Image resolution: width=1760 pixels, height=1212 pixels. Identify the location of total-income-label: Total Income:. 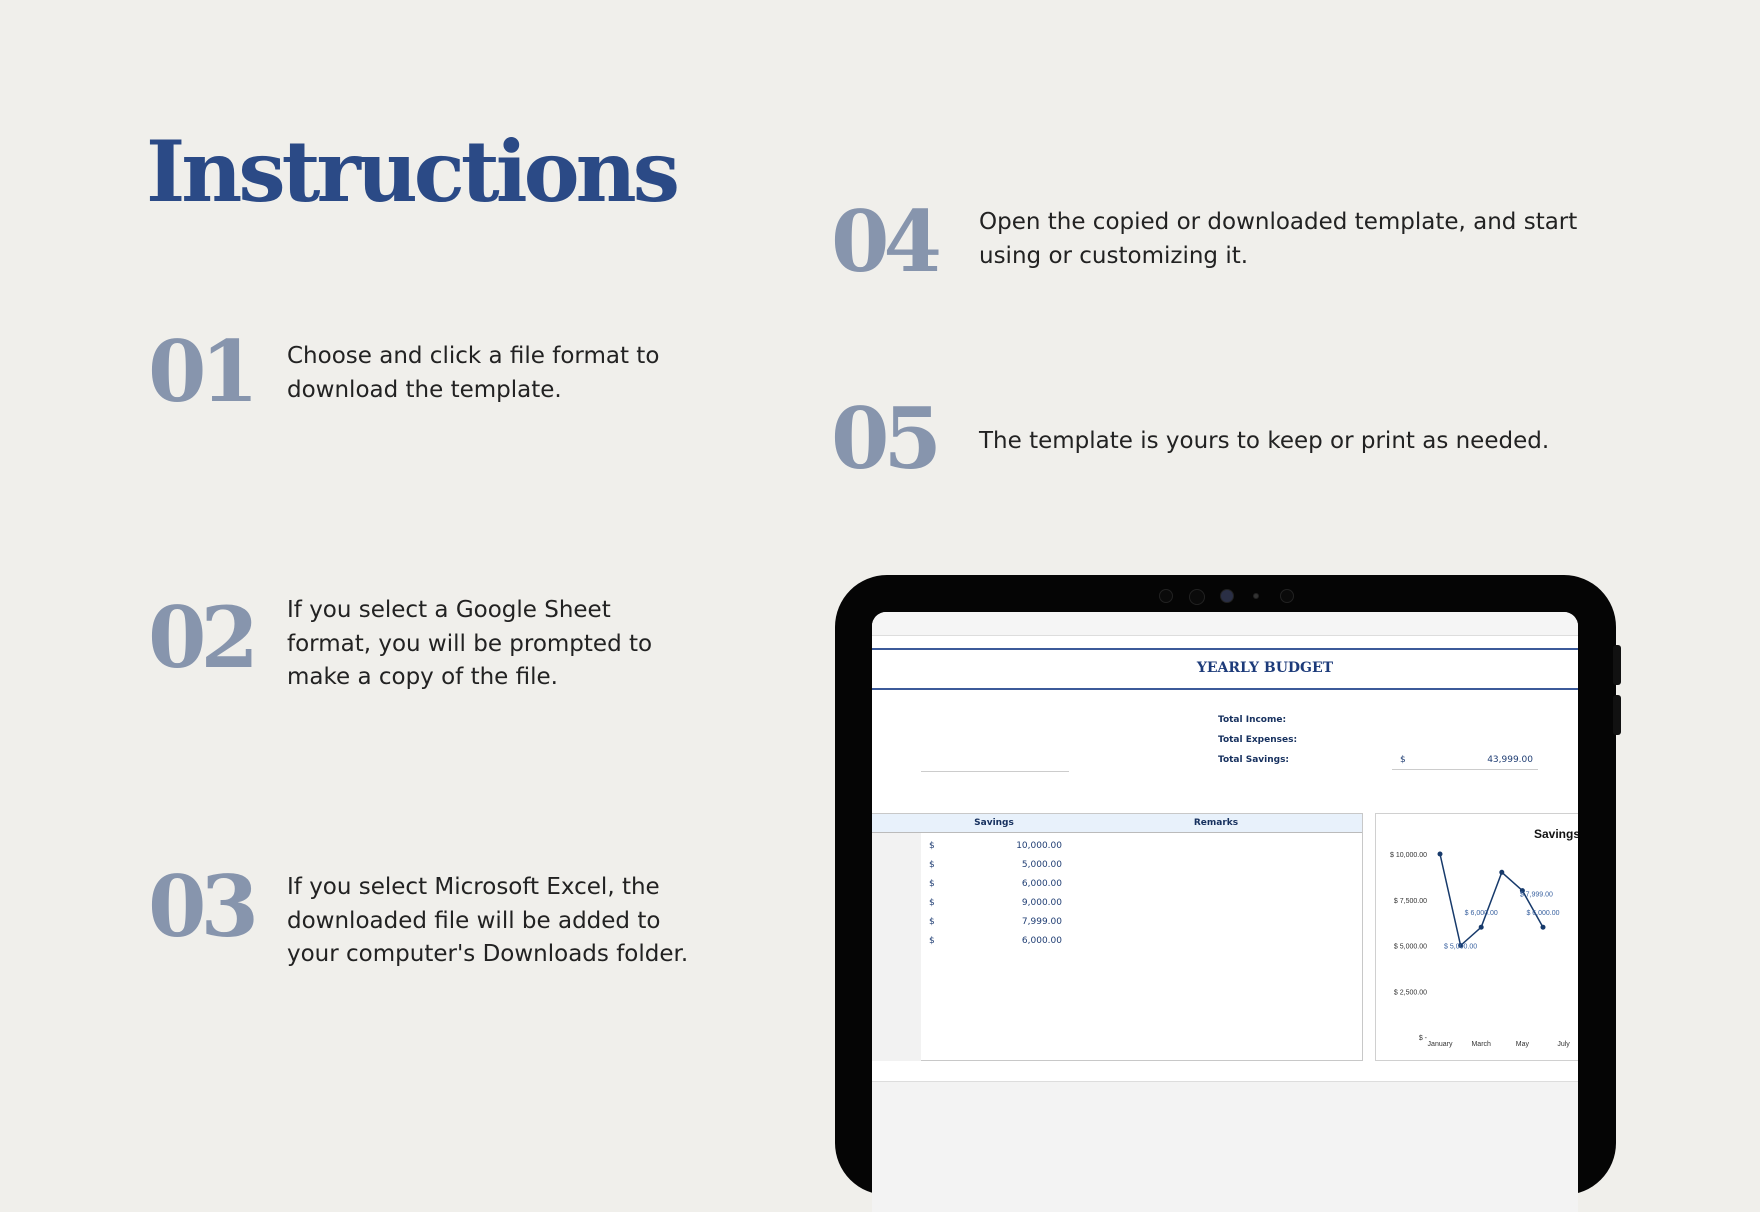
(1252, 720).